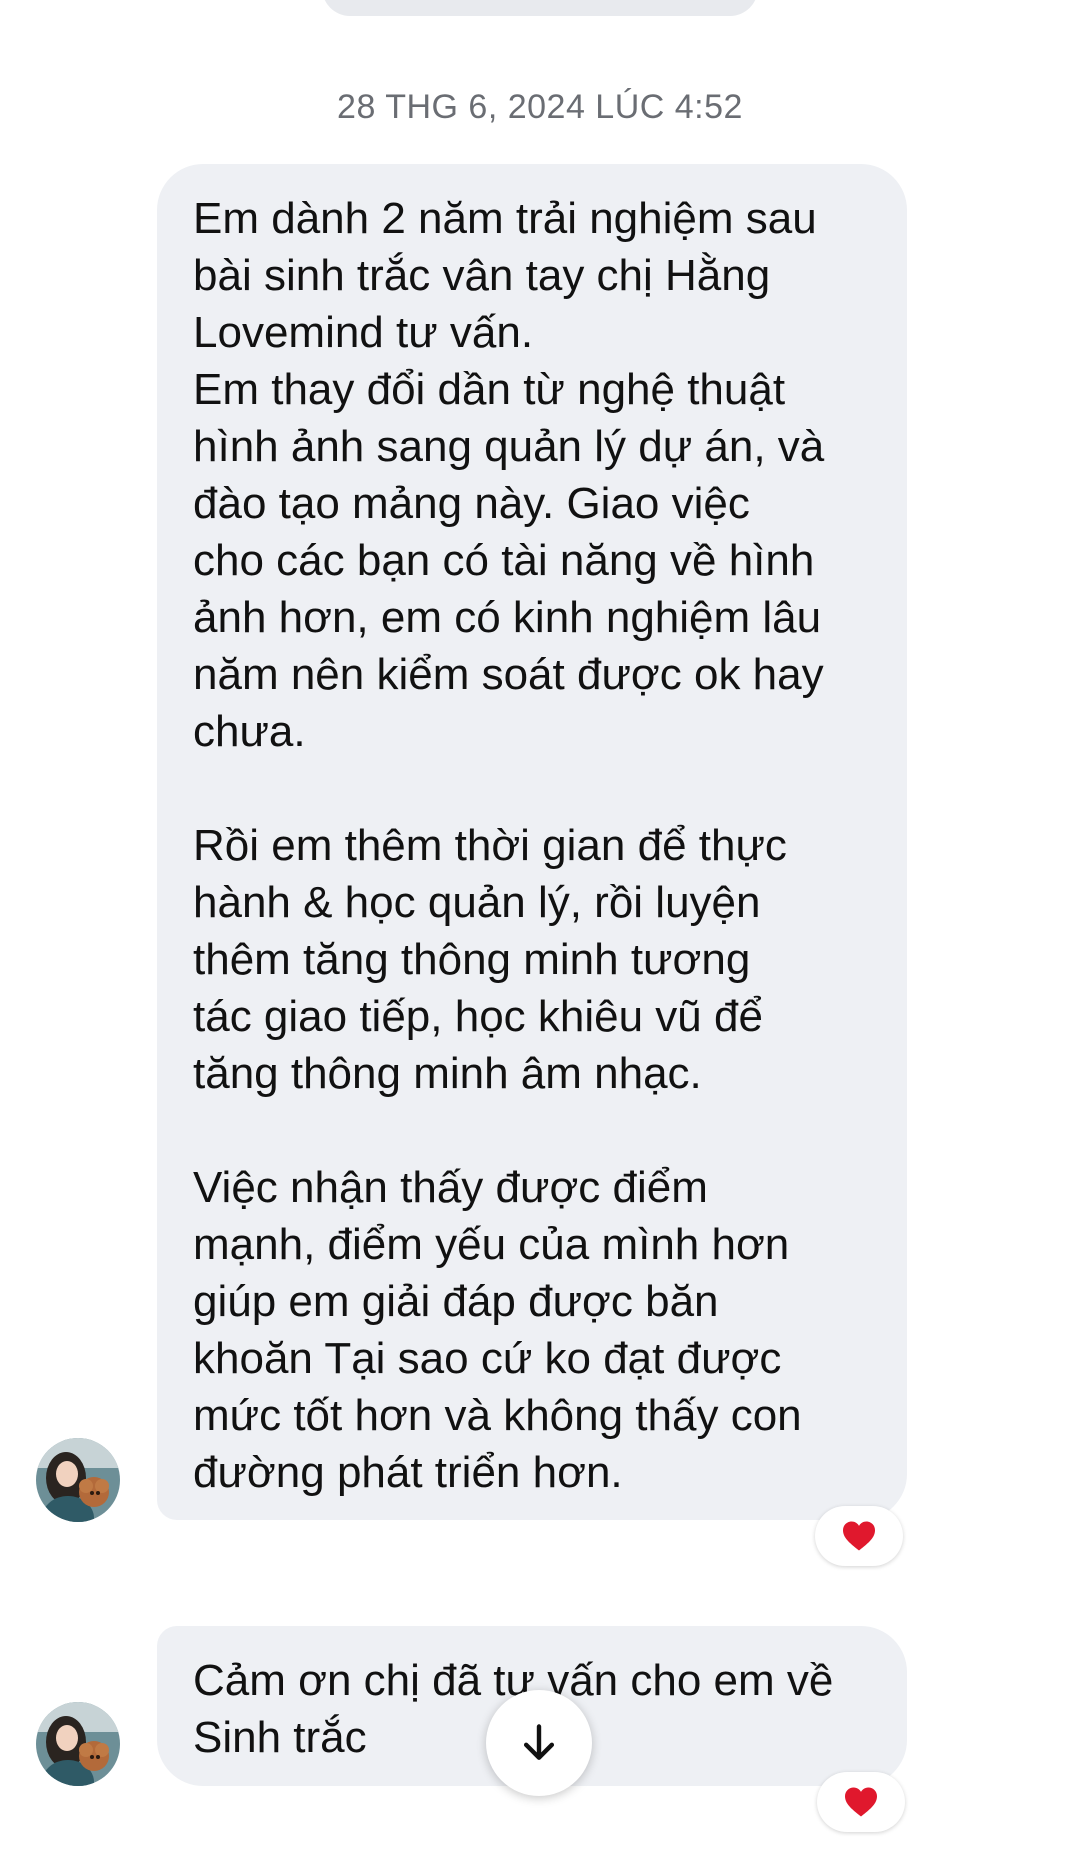 This screenshot has height=1860, width=1080. Describe the element at coordinates (540, 8) in the screenshot. I see `top-pill` at that location.